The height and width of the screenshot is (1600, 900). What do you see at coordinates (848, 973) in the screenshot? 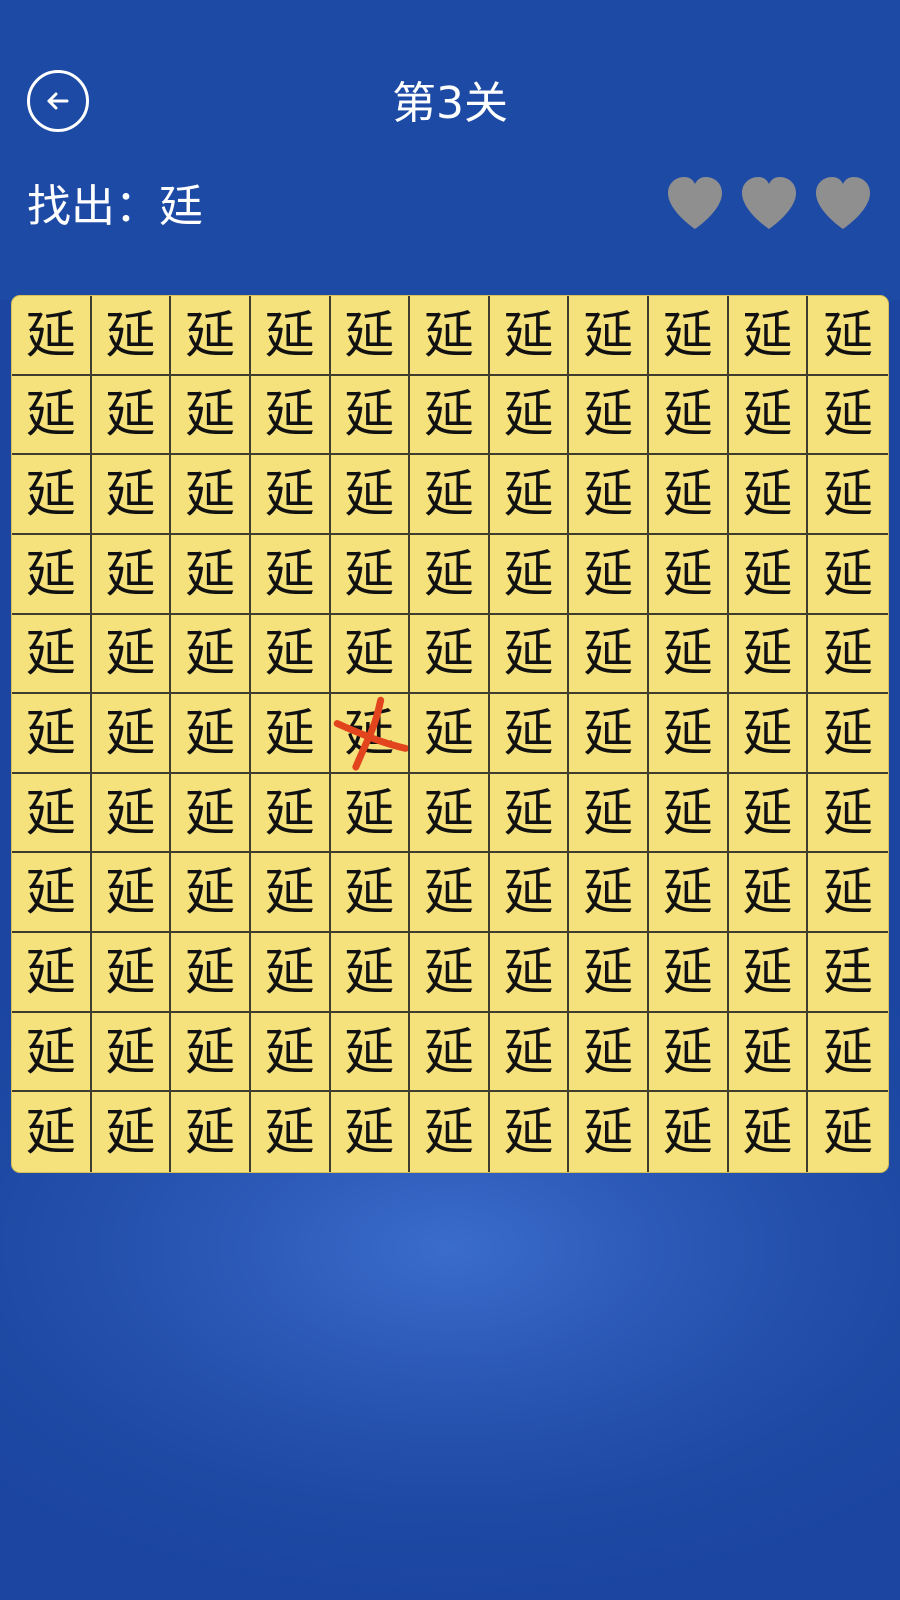
I see `grid-cell: 廷` at bounding box center [848, 973].